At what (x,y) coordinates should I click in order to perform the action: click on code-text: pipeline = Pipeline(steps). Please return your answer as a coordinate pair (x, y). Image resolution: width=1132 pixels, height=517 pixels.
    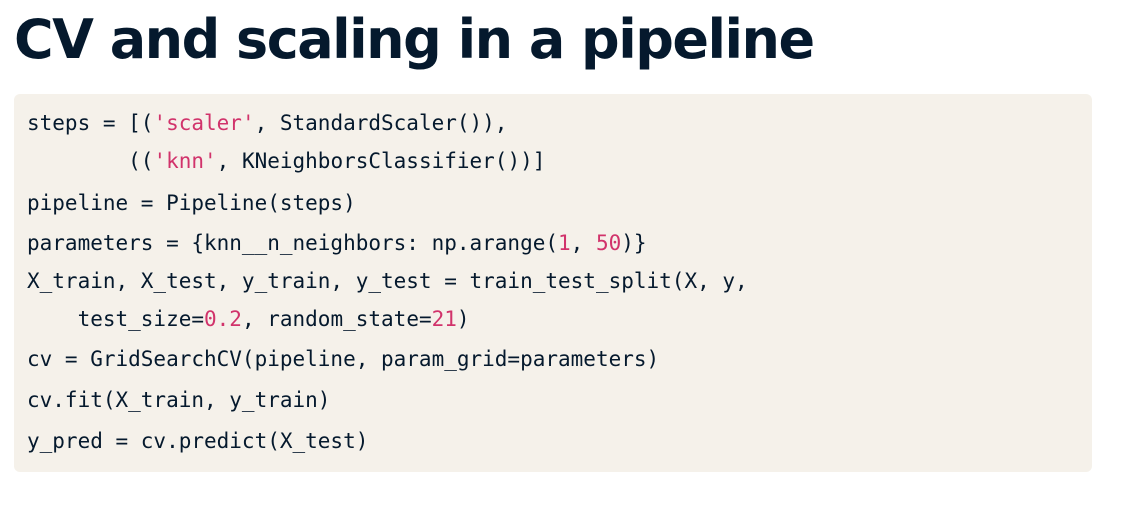
    Looking at the image, I should click on (191, 203).